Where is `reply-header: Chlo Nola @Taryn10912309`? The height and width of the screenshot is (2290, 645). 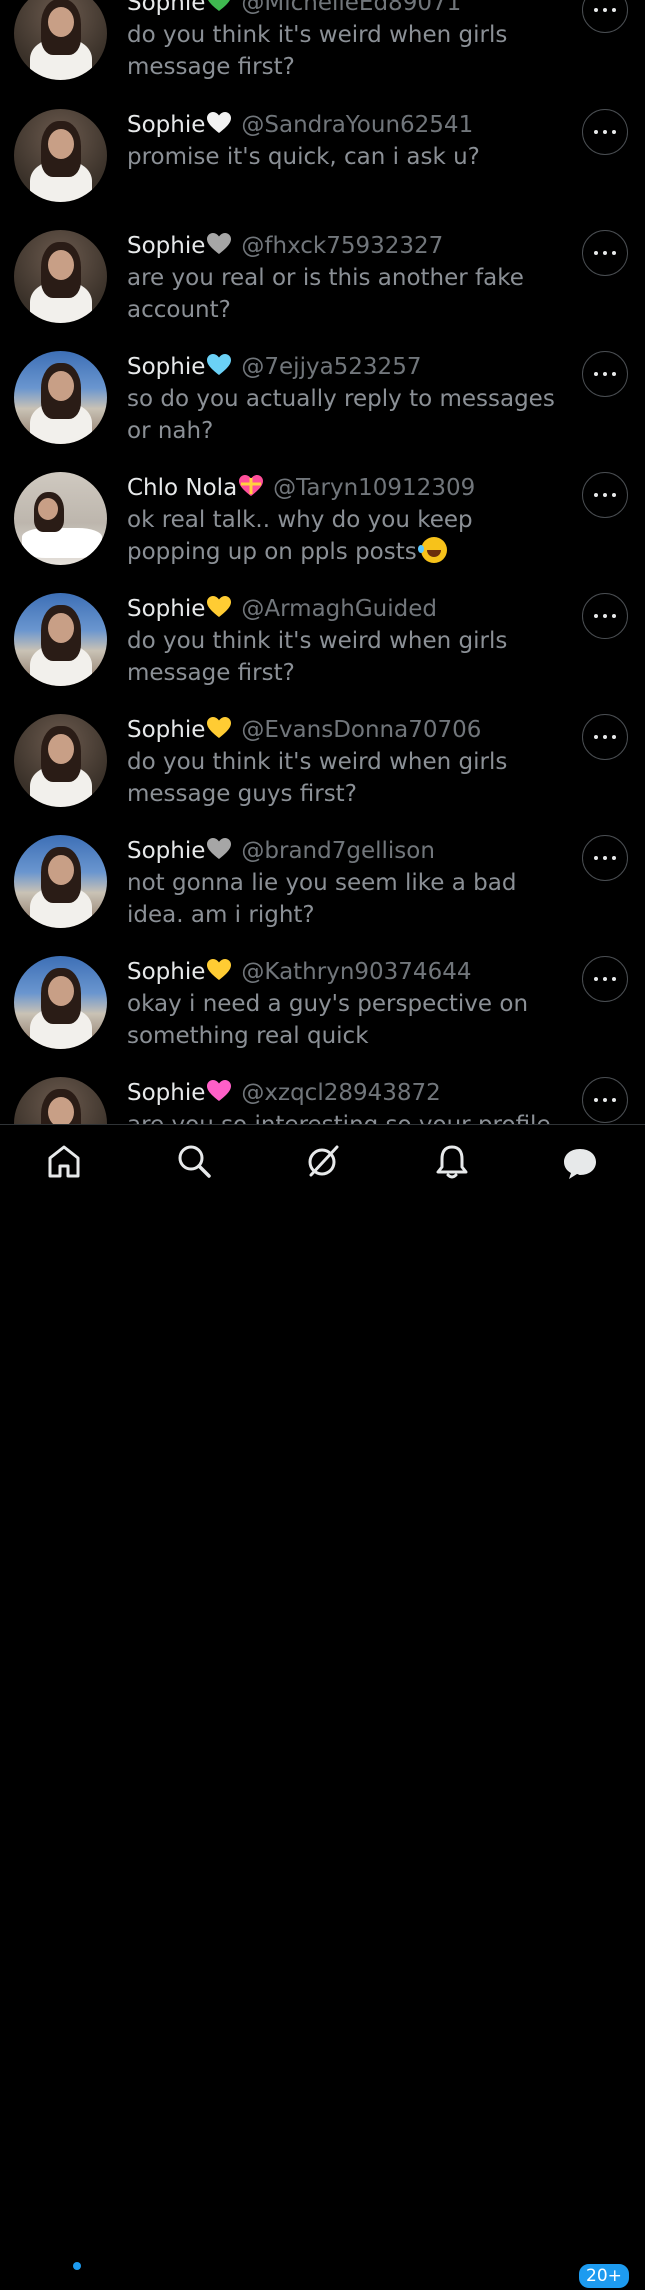 reply-header: Chlo Nola @Taryn10912309 is located at coordinates (347, 488).